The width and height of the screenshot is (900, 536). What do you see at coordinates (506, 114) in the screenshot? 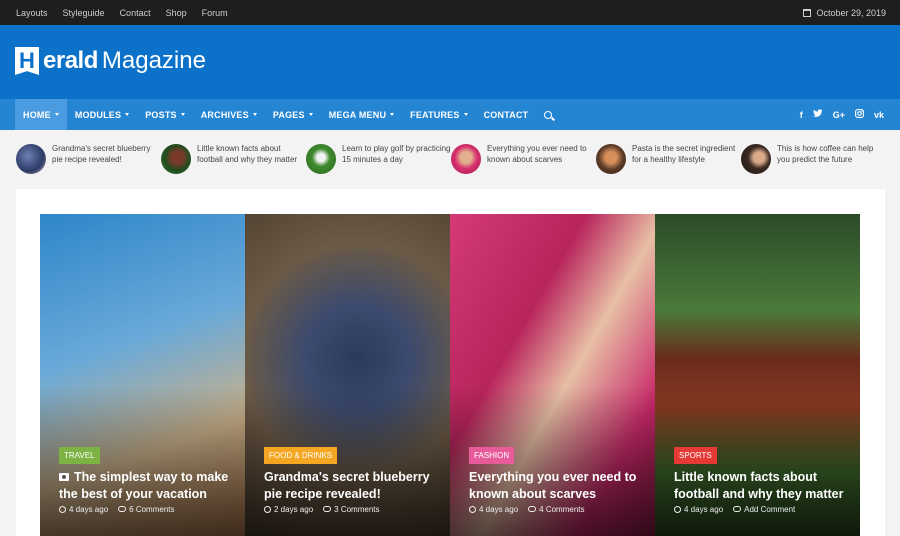
I see `nav-item-contact: CONTACT` at bounding box center [506, 114].